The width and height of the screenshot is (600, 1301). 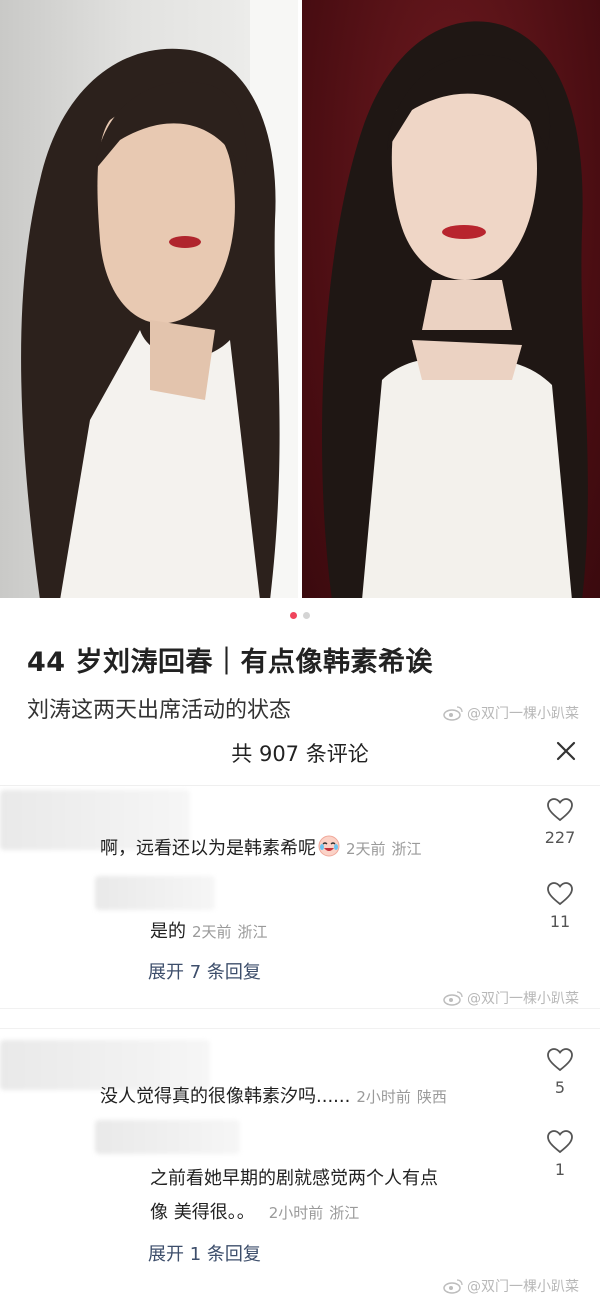 I want to click on reply-time: 2小时前, so click(x=296, y=1213).